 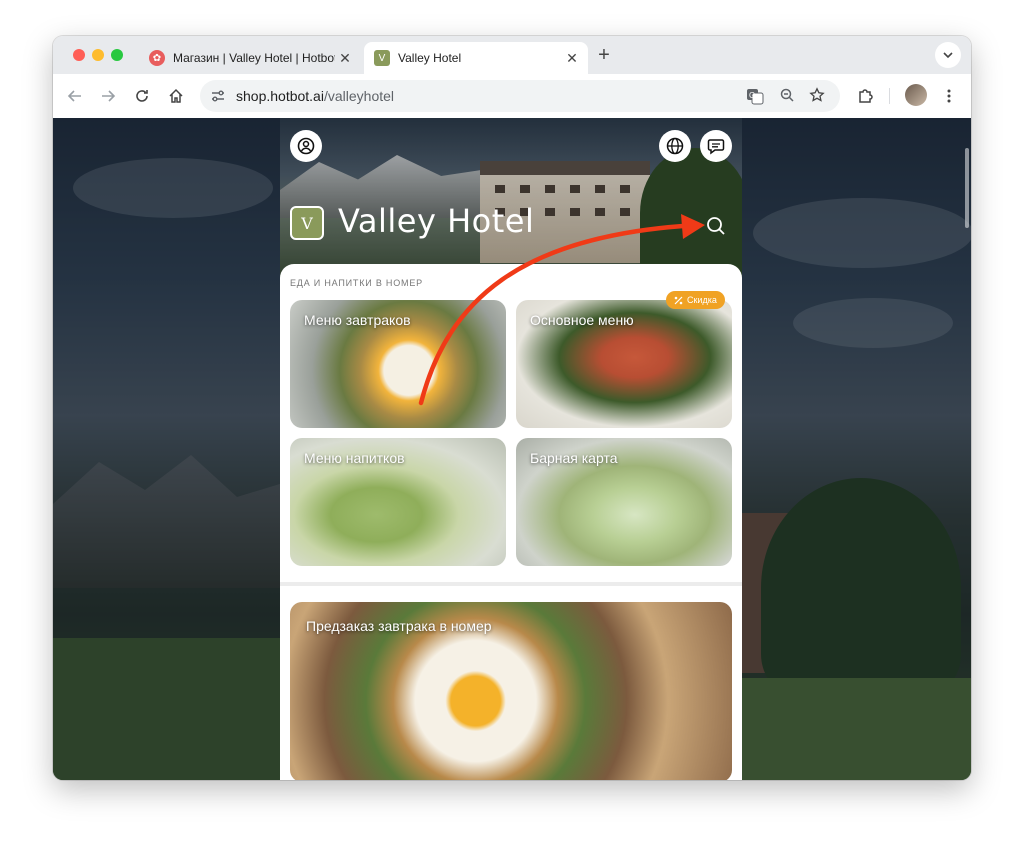 I want to click on reload-button, so click(x=142, y=96).